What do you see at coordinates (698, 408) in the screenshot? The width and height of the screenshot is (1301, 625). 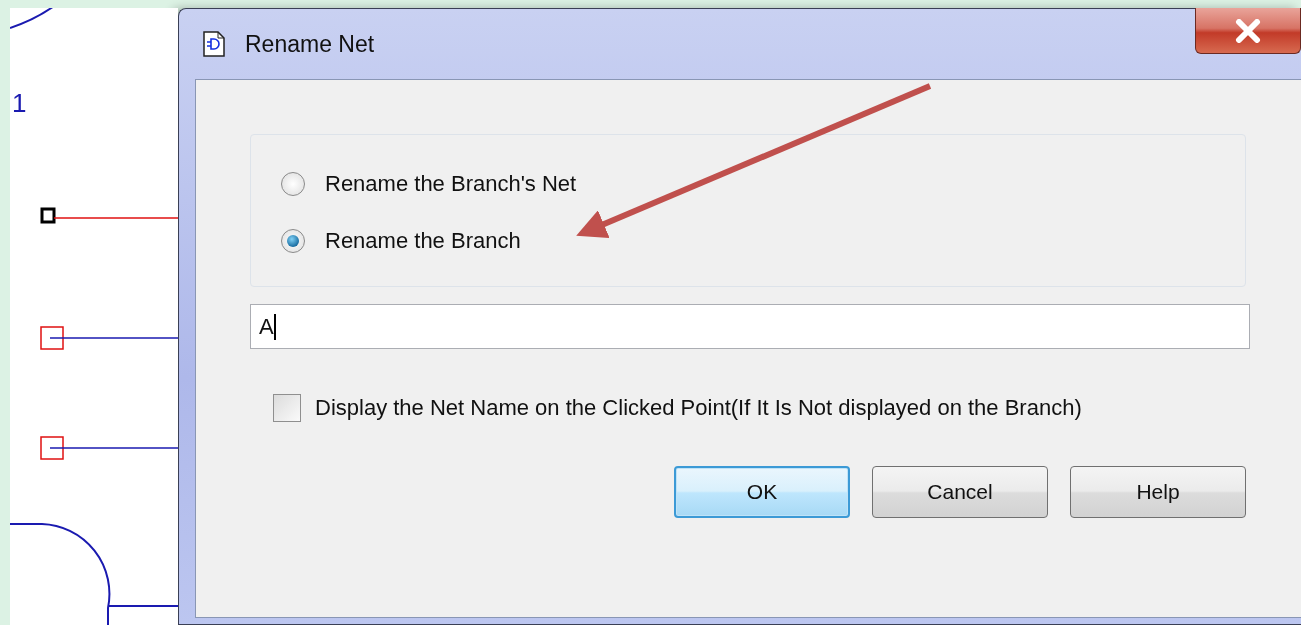 I see `checkbox-label: Display the Net Name on the Clicked Point(If It Is Not displayed on the Branch)` at bounding box center [698, 408].